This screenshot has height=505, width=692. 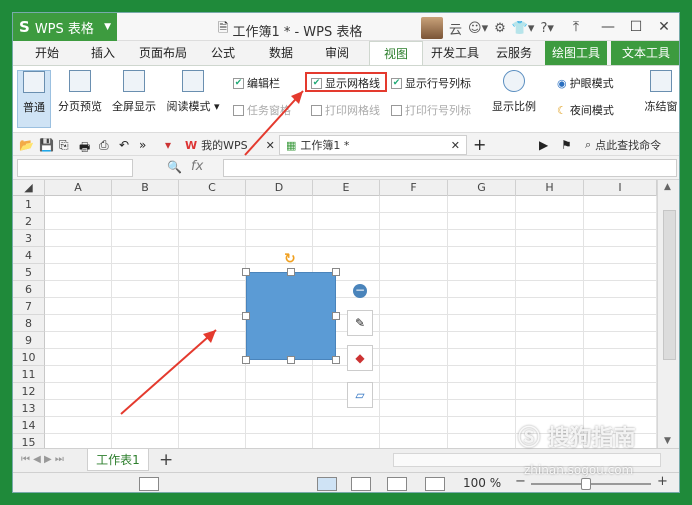 I want to click on show-headings-checkbox: ✔ 显示行号列标, so click(x=431, y=83).